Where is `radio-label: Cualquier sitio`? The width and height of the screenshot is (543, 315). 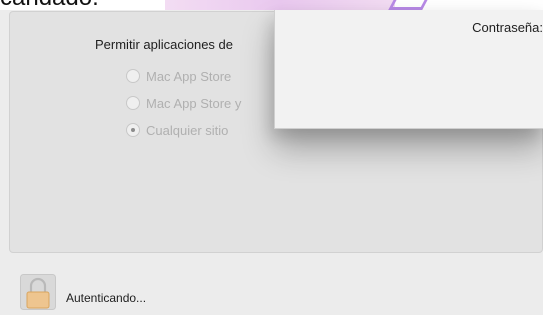 radio-label: Cualquier sitio is located at coordinates (187, 130).